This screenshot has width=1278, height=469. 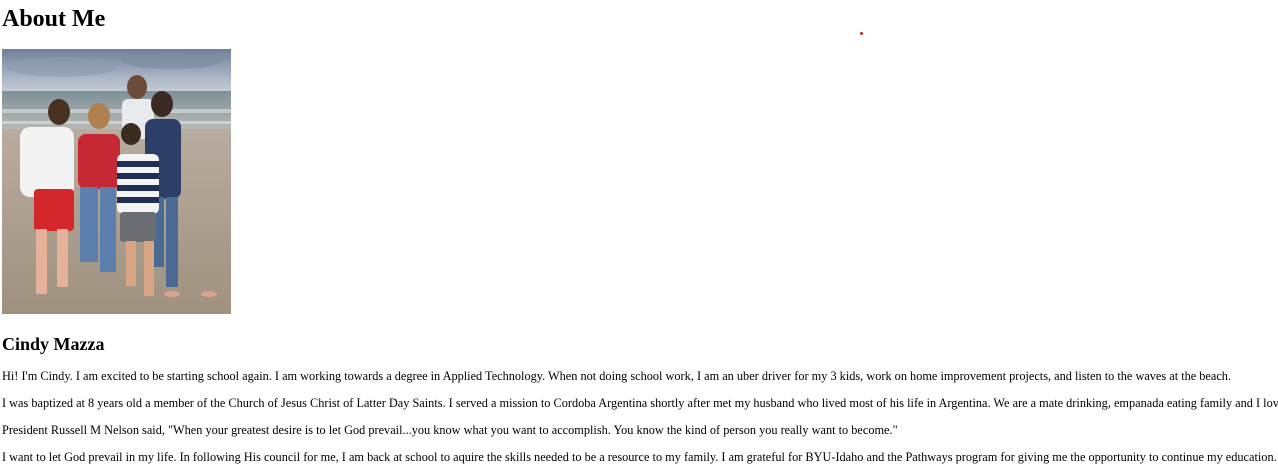 I want to click on marker-dot, so click(x=861, y=33).